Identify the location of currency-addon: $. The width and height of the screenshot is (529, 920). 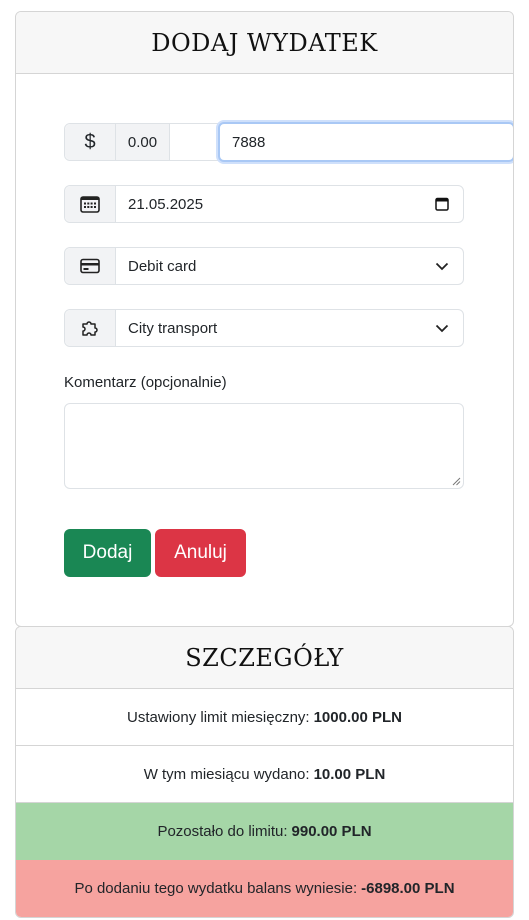
(90, 142).